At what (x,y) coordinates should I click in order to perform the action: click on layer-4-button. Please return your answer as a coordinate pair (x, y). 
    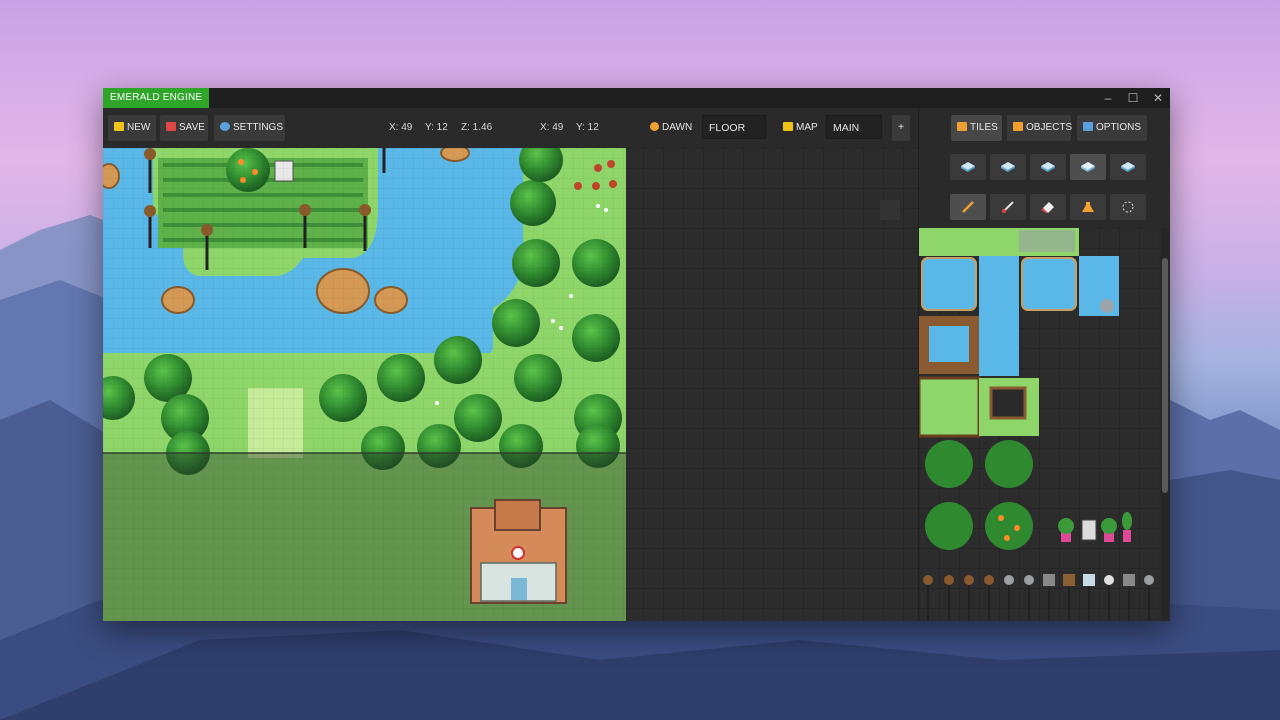
    Looking at the image, I should click on (1088, 167).